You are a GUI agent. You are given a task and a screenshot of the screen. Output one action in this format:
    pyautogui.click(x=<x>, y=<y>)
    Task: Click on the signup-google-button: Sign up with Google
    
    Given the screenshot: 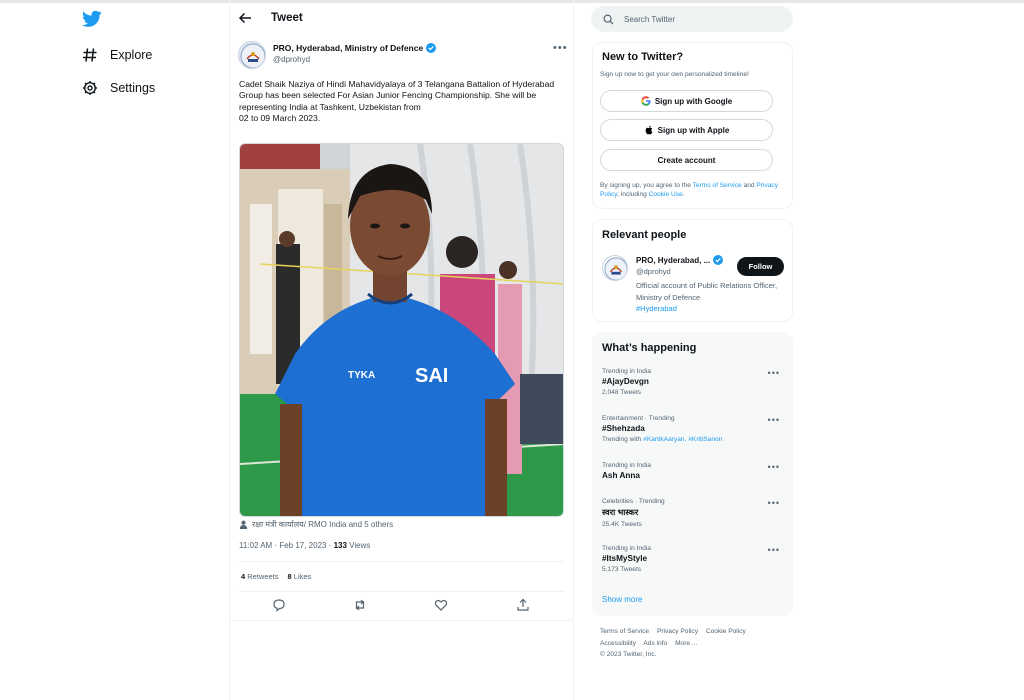 What is the action you would take?
    pyautogui.click(x=686, y=101)
    